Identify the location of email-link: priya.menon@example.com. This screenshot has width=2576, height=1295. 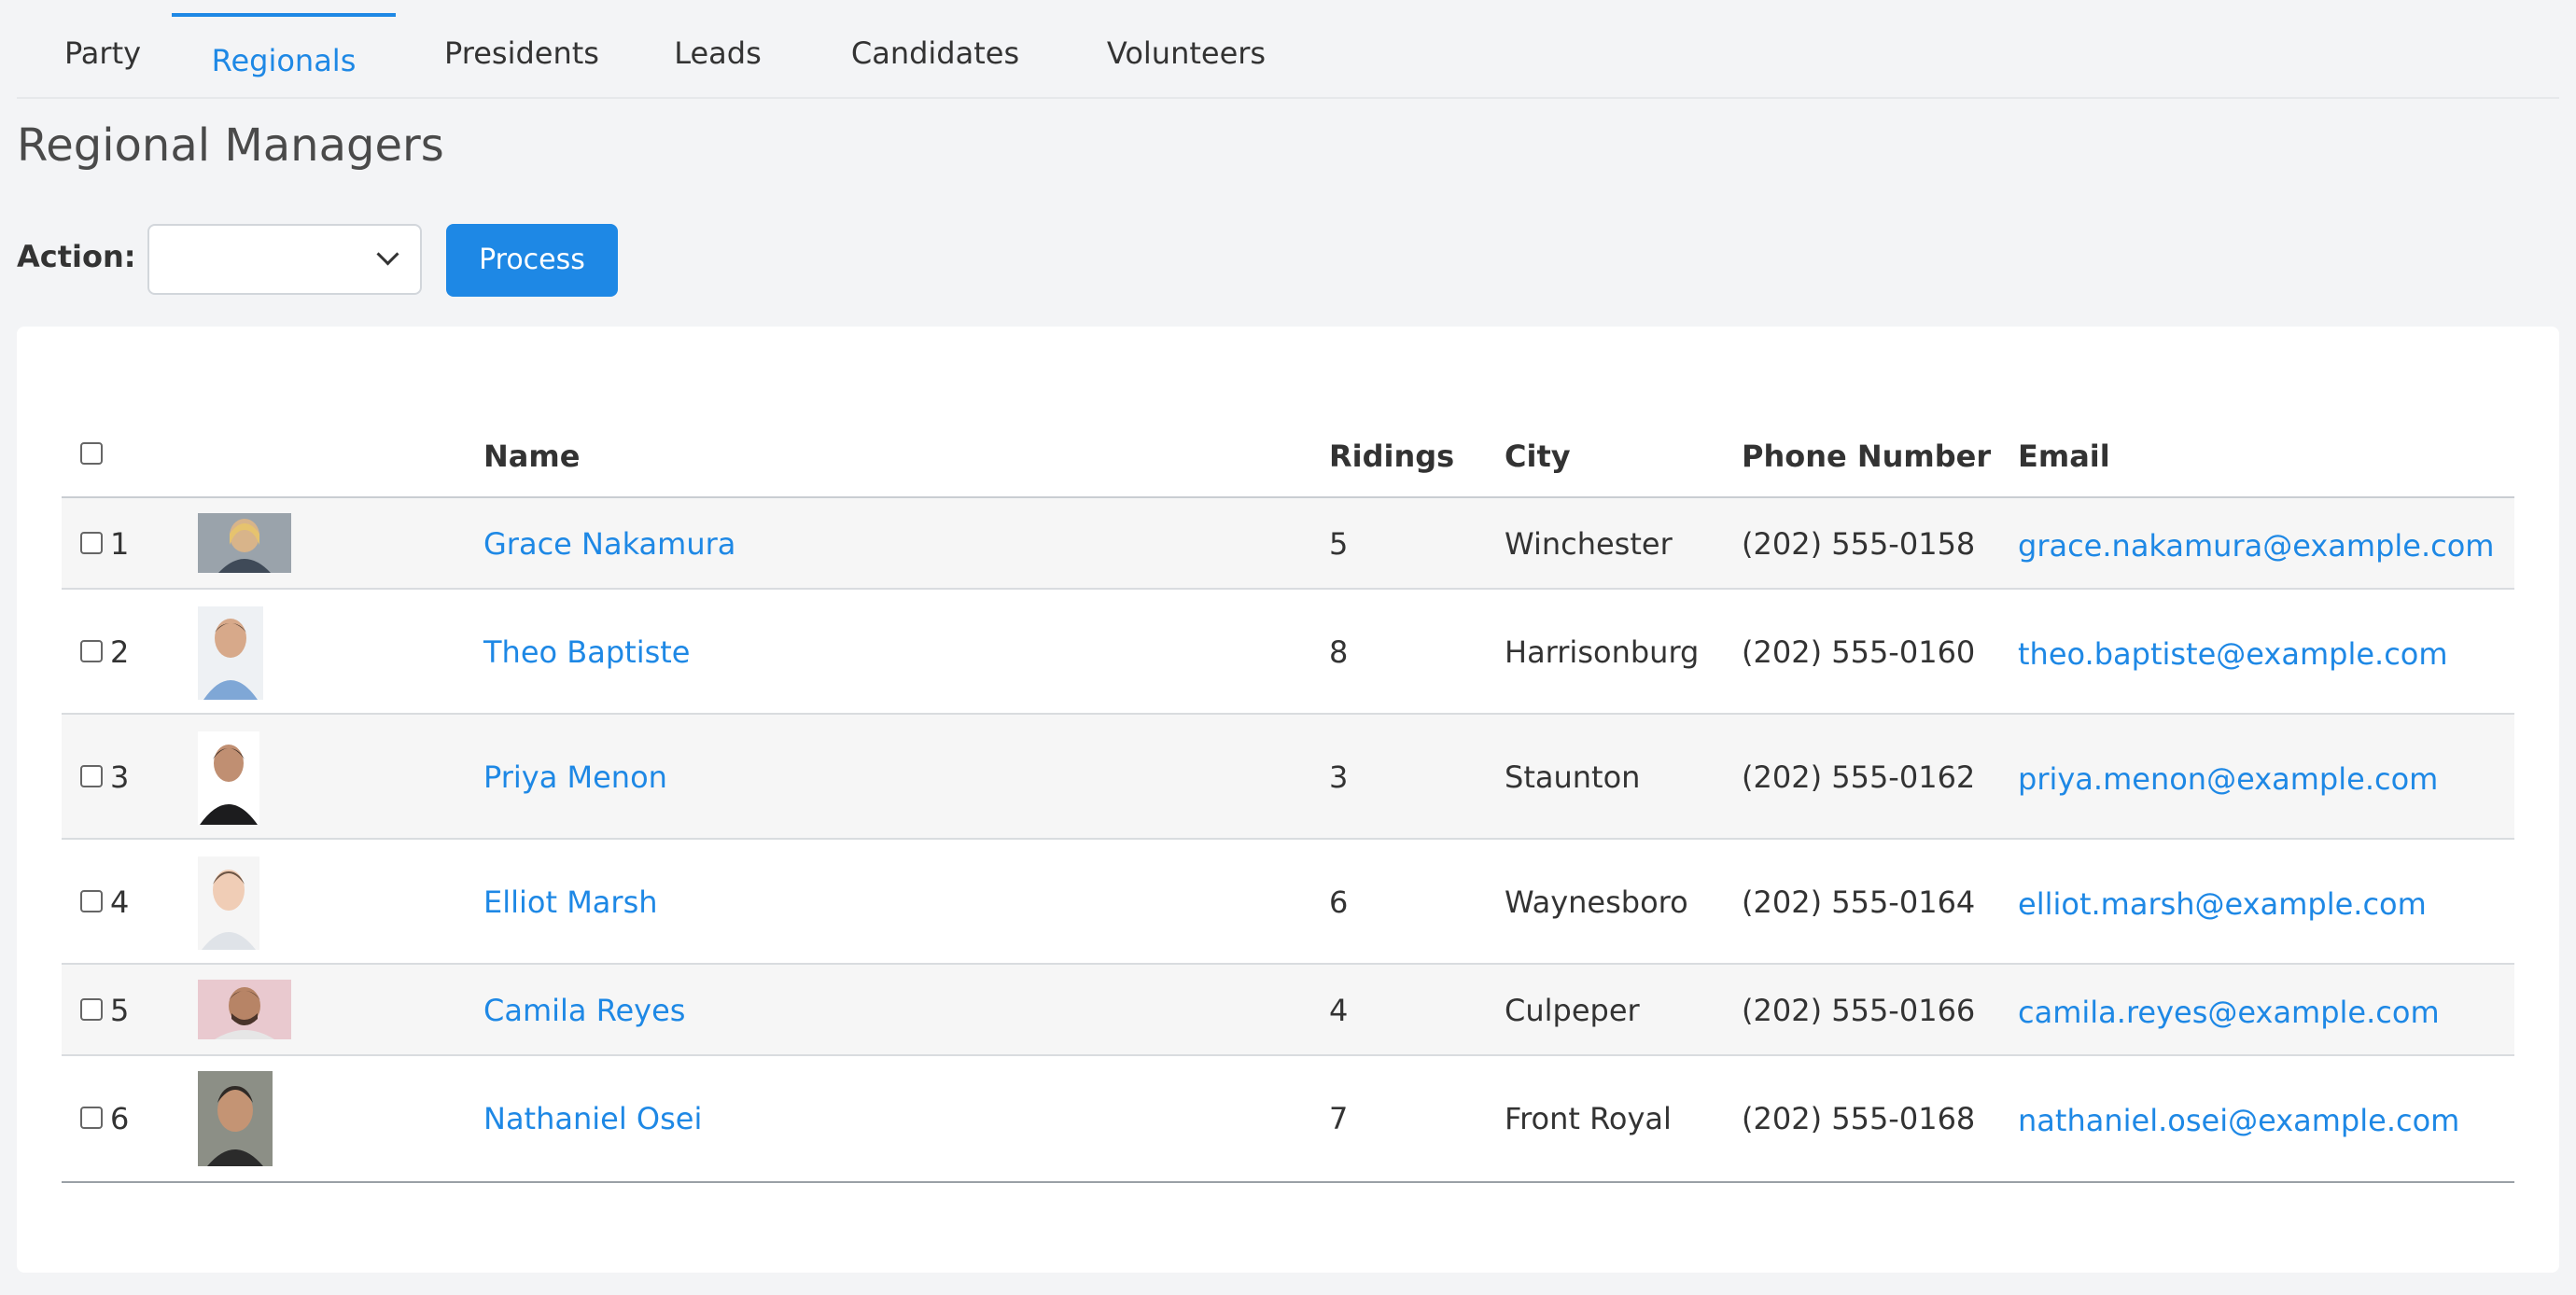
(2228, 779).